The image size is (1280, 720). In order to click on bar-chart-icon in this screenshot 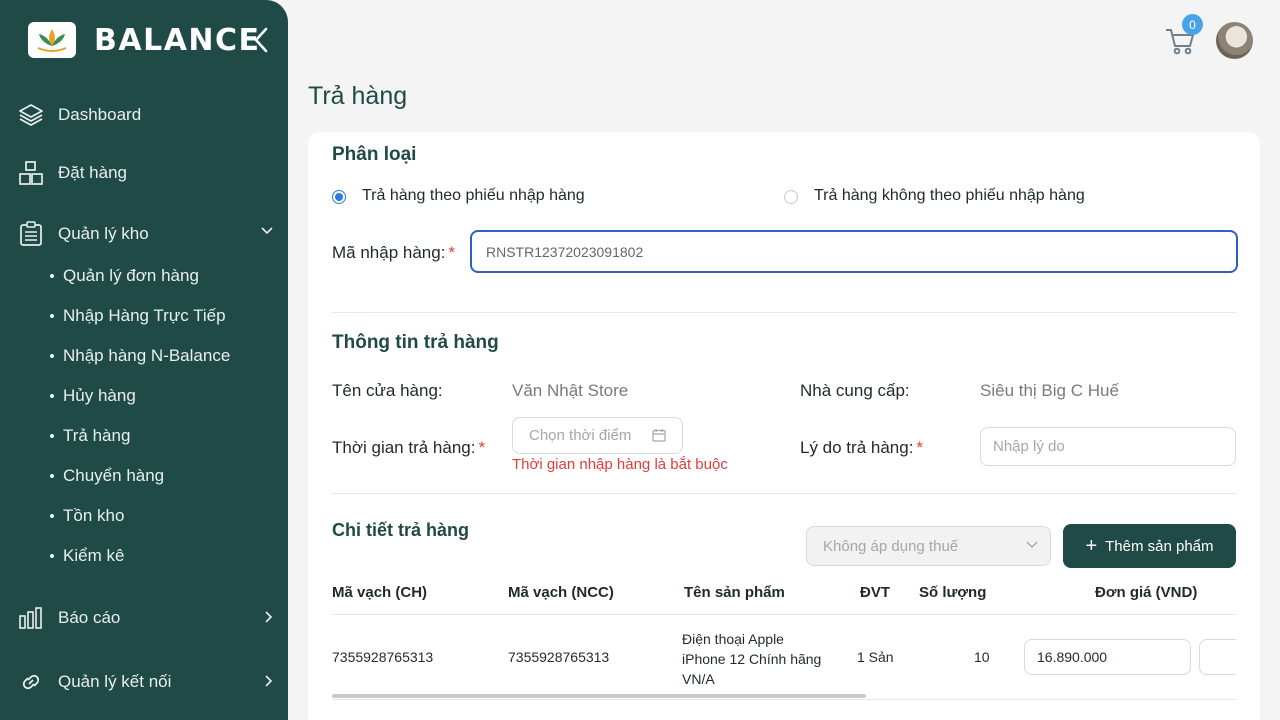, I will do `click(31, 618)`.